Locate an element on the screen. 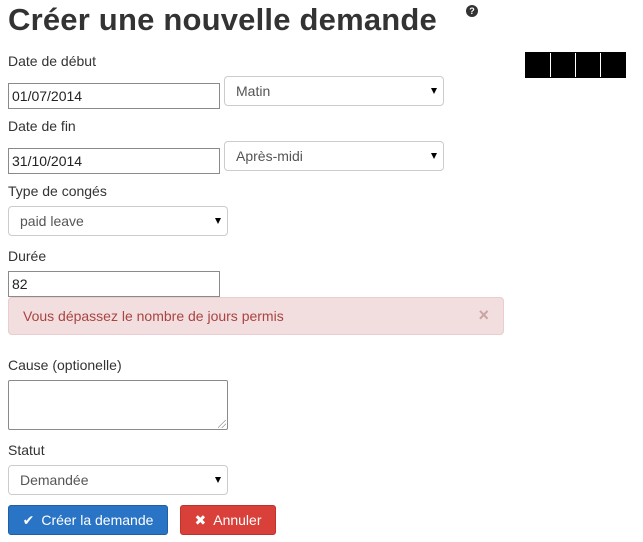  alert-message: Vous dépassez le nombre de jours permis is located at coordinates (153, 316).